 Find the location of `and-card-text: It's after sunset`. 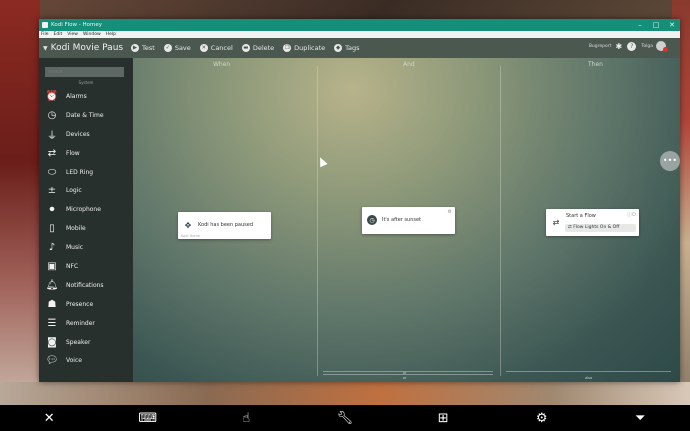

and-card-text: It's after sunset is located at coordinates (402, 220).